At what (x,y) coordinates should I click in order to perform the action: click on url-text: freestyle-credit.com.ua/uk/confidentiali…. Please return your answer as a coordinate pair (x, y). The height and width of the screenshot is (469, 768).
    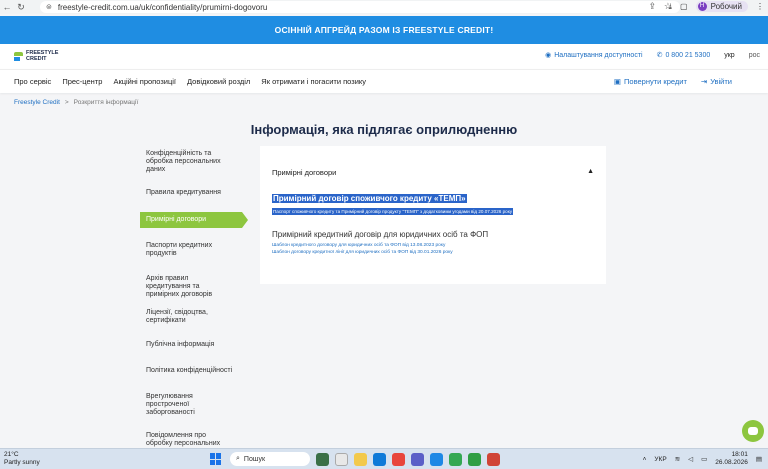
    Looking at the image, I should click on (162, 7).